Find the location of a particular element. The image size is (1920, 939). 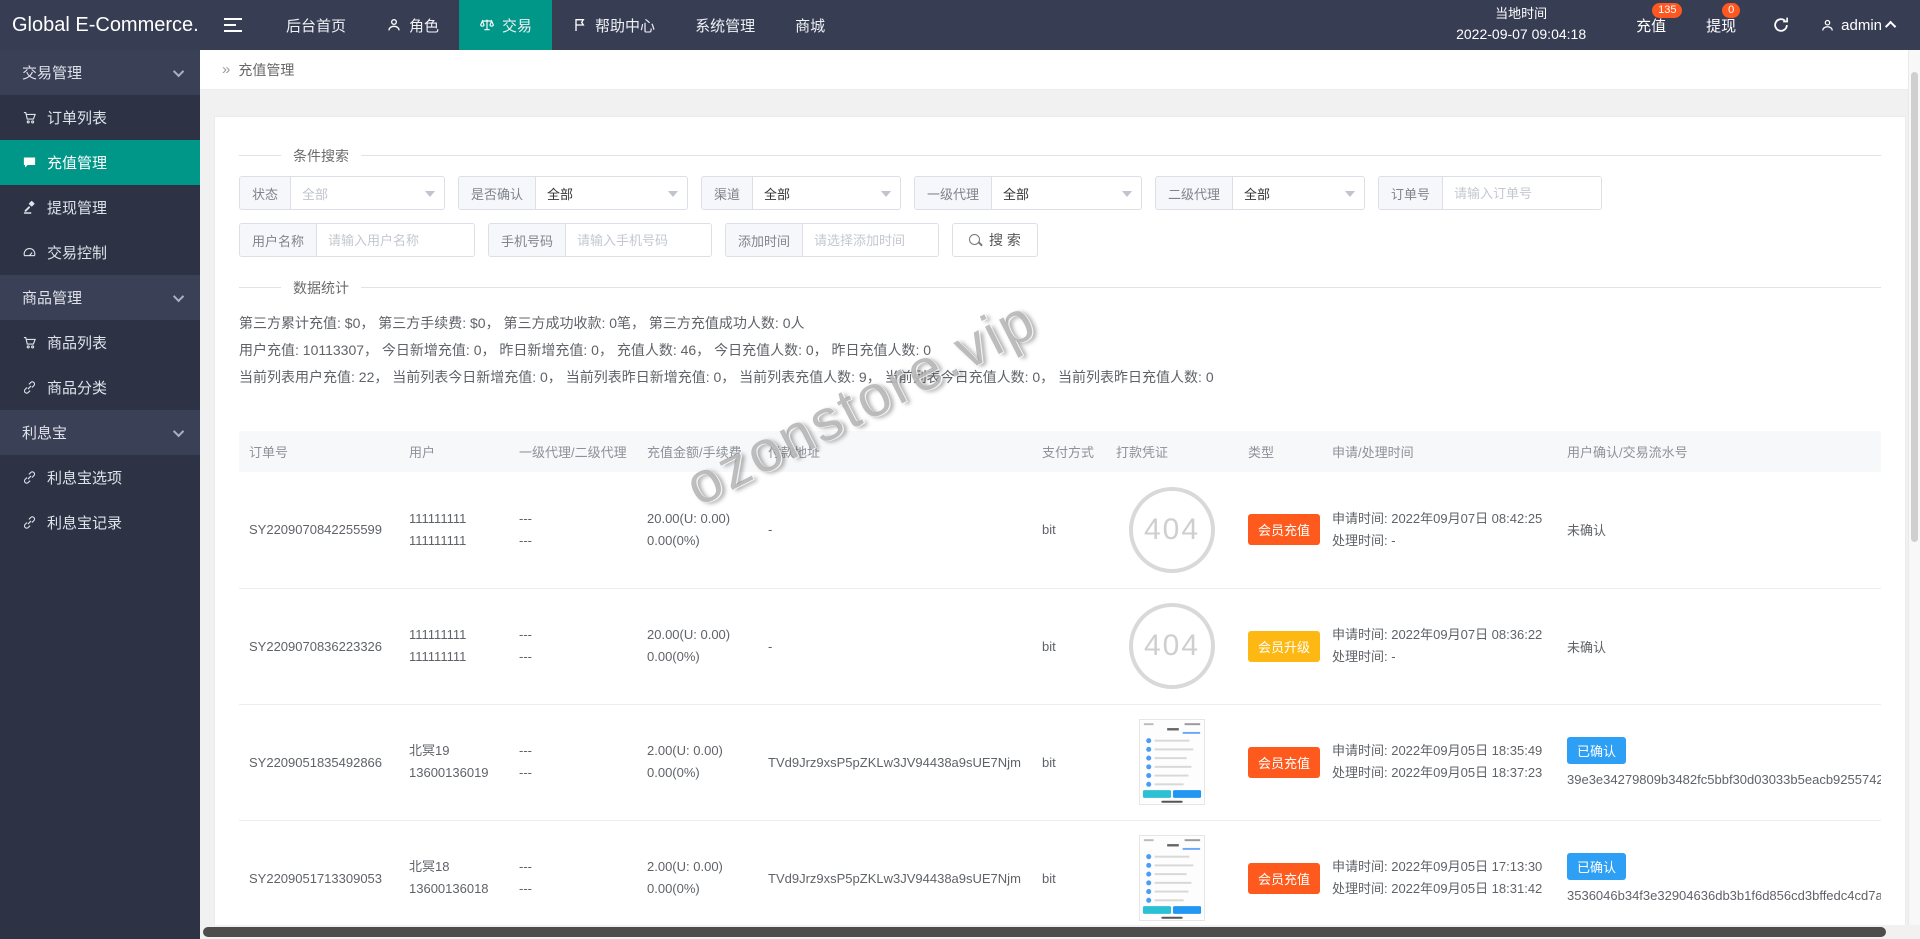

cell-pay-address: - is located at coordinates (895, 530).